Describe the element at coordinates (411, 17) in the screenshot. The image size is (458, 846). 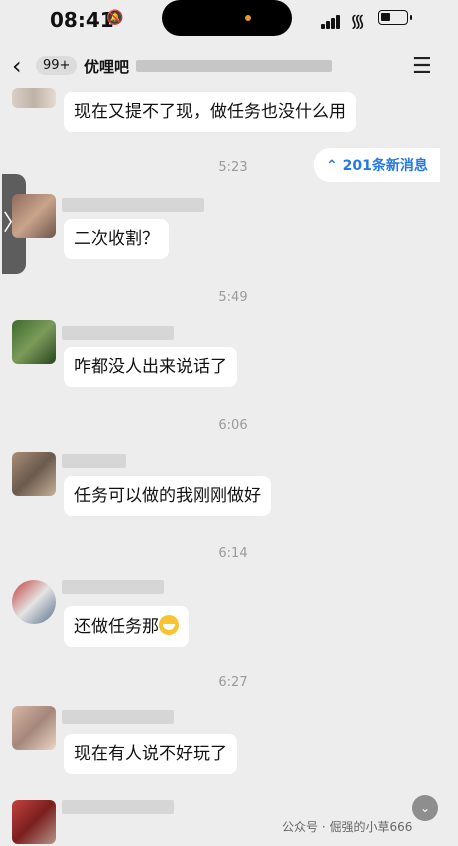
I see `battery-cap` at that location.